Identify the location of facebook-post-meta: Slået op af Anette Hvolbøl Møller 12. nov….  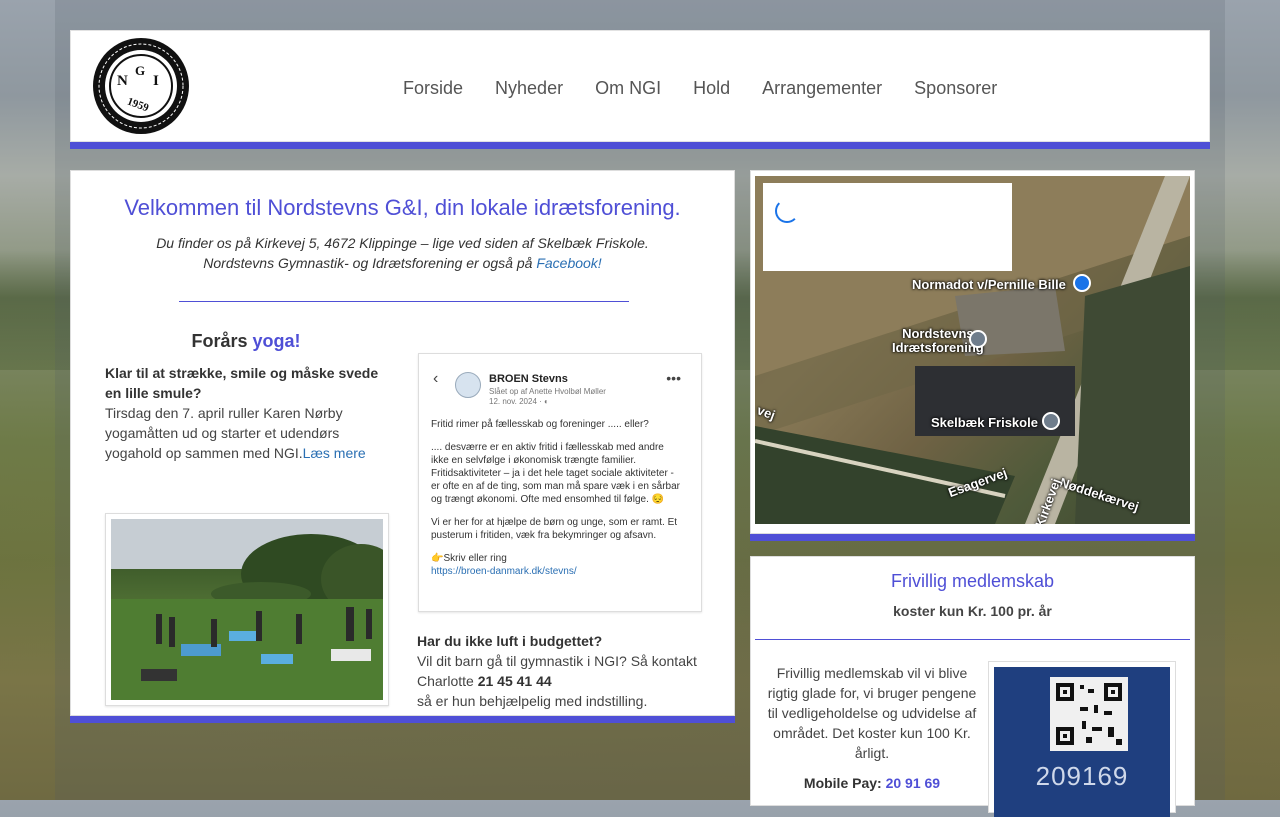
(547, 397).